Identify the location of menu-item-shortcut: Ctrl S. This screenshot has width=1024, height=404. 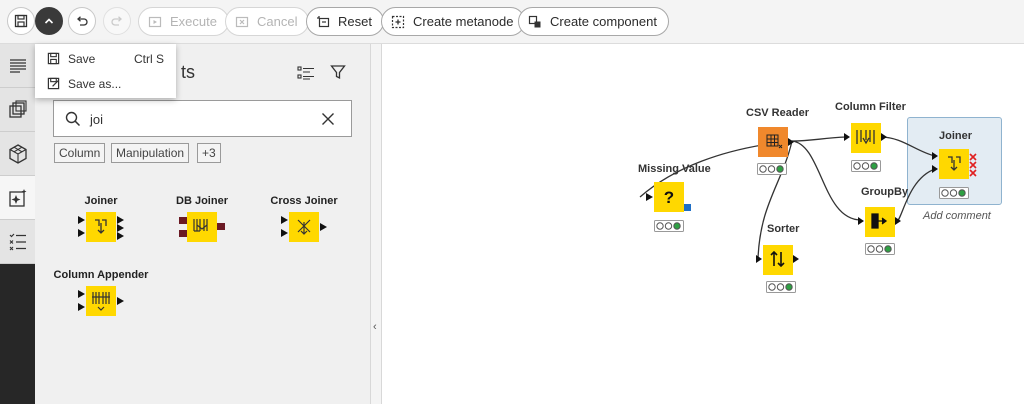
(149, 59).